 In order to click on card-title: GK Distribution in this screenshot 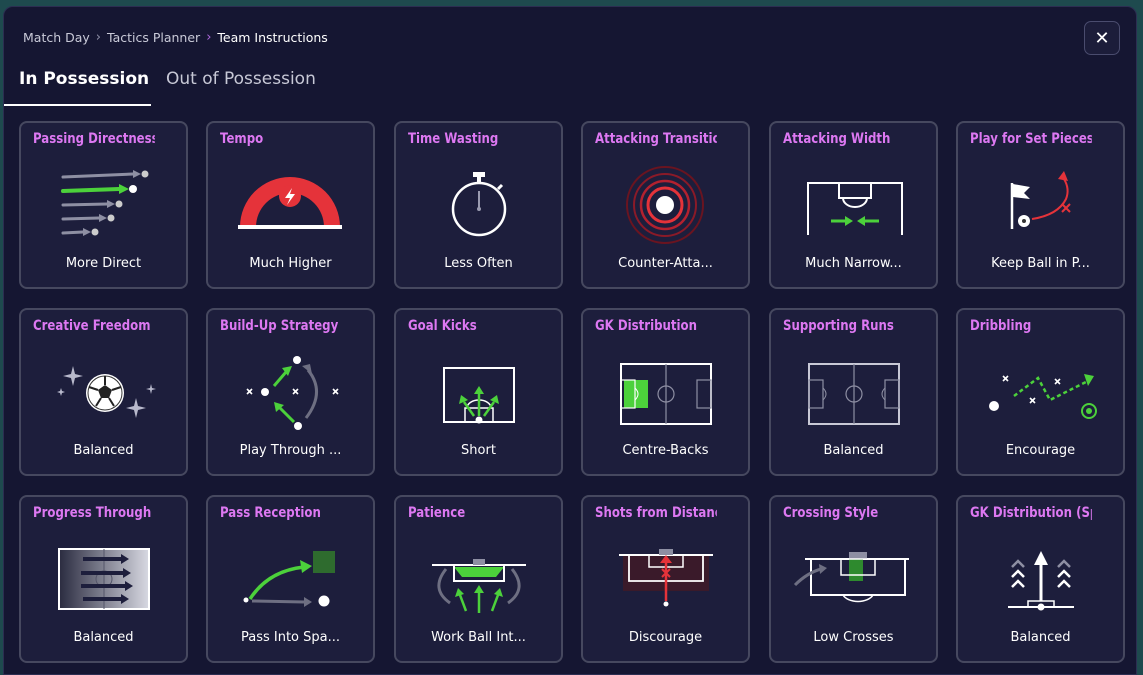, I will do `click(646, 326)`.